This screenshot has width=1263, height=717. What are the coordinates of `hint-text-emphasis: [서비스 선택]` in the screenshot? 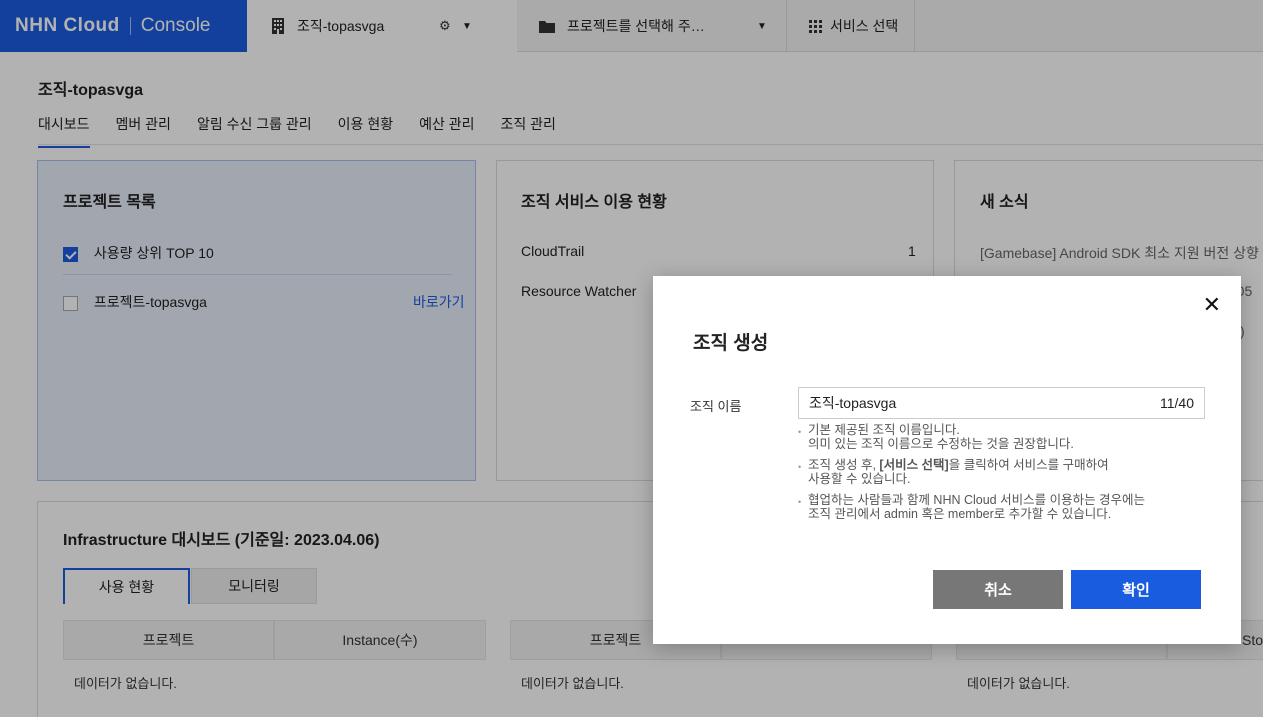 It's located at (914, 465).